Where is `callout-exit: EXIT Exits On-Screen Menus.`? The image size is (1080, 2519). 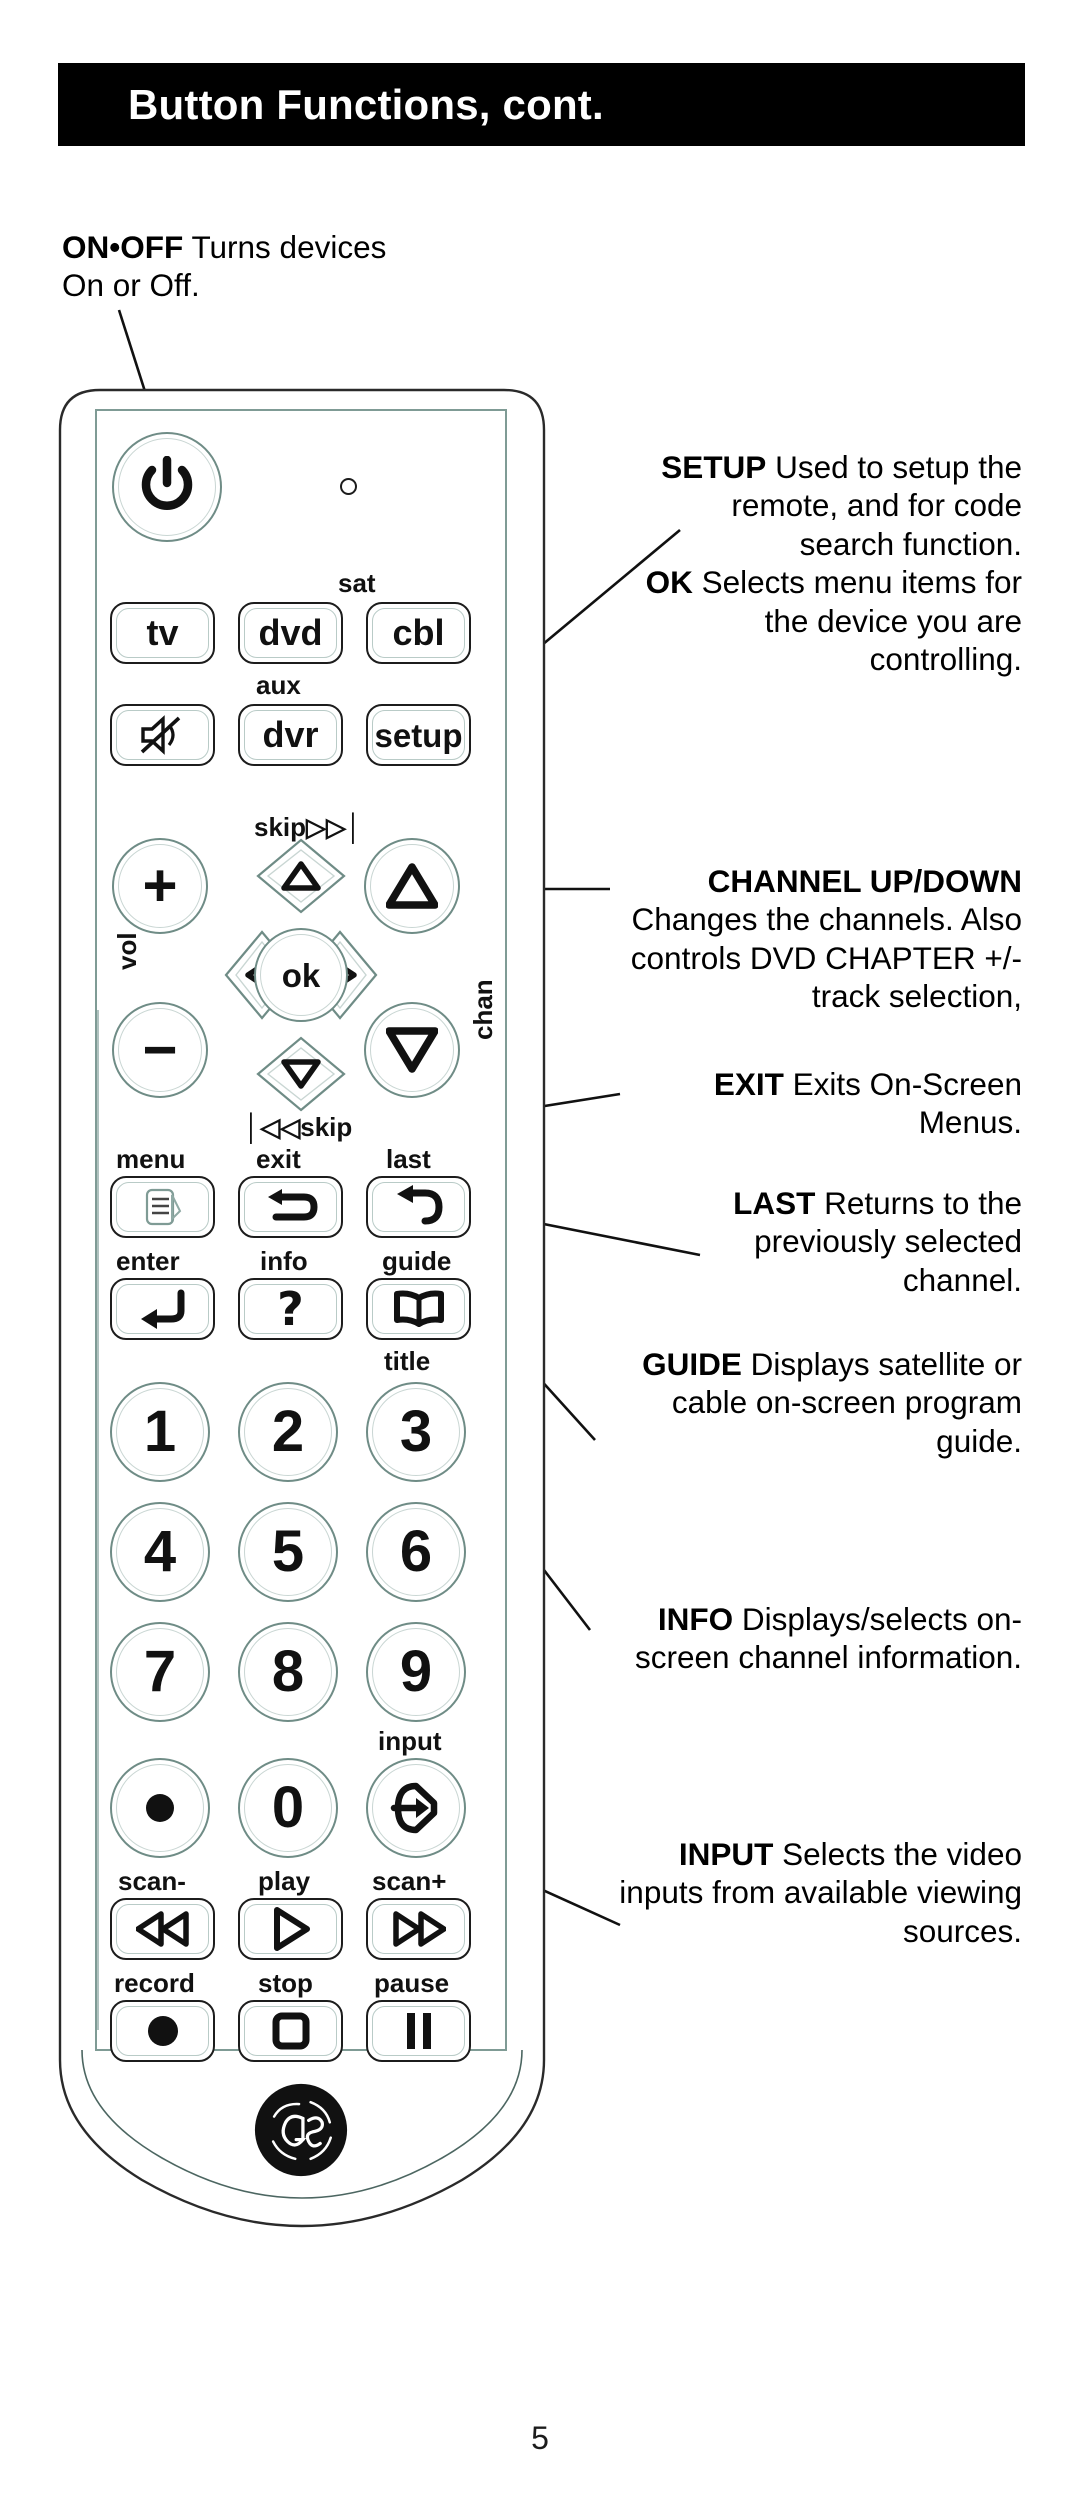
callout-exit: EXIT Exits On-Screen Menus. is located at coordinates (826, 1103).